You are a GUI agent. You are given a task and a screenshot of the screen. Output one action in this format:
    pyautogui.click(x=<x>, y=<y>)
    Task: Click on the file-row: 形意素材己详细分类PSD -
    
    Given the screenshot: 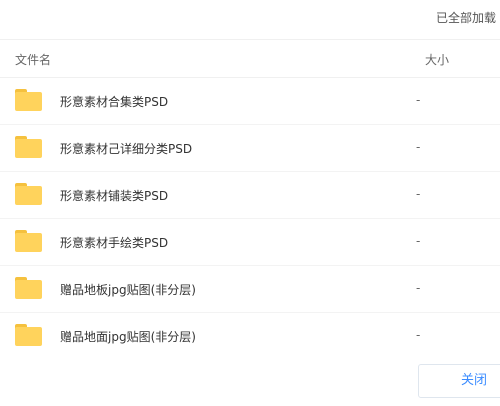 What is the action you would take?
    pyautogui.click(x=250, y=148)
    